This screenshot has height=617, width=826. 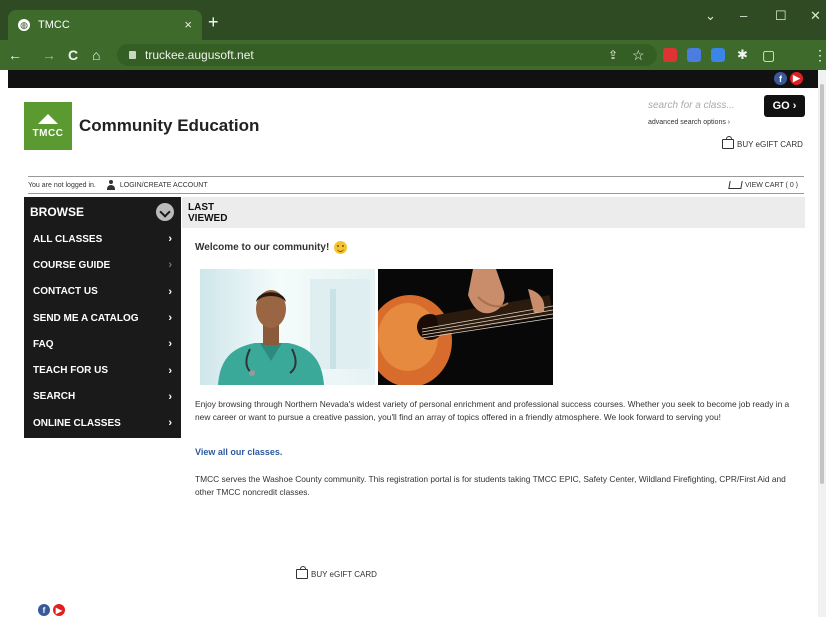 What do you see at coordinates (819, 55) in the screenshot?
I see `more-menu-icon: ⋮` at bounding box center [819, 55].